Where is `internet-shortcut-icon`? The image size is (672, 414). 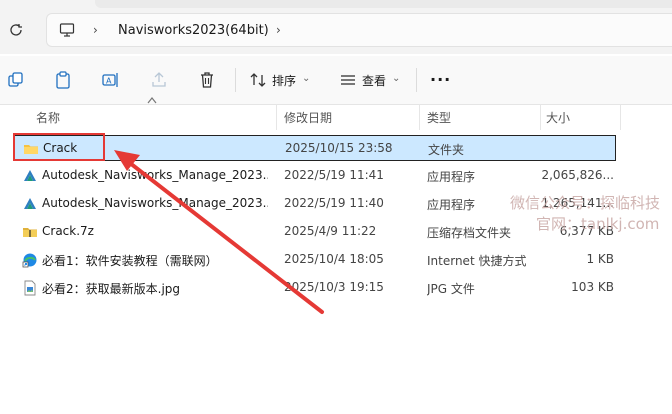 internet-shortcut-icon is located at coordinates (29, 260).